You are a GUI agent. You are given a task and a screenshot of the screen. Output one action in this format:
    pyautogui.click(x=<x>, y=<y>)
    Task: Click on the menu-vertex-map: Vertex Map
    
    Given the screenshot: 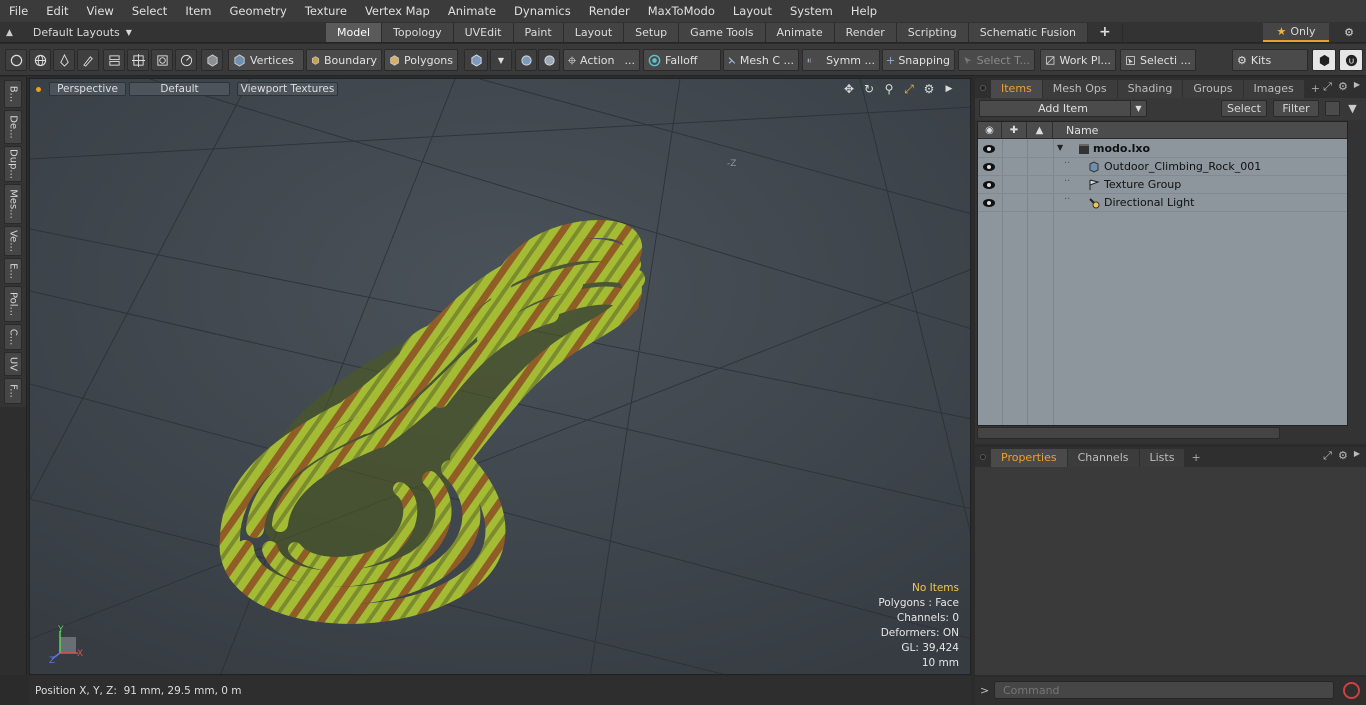 What is the action you would take?
    pyautogui.click(x=397, y=11)
    